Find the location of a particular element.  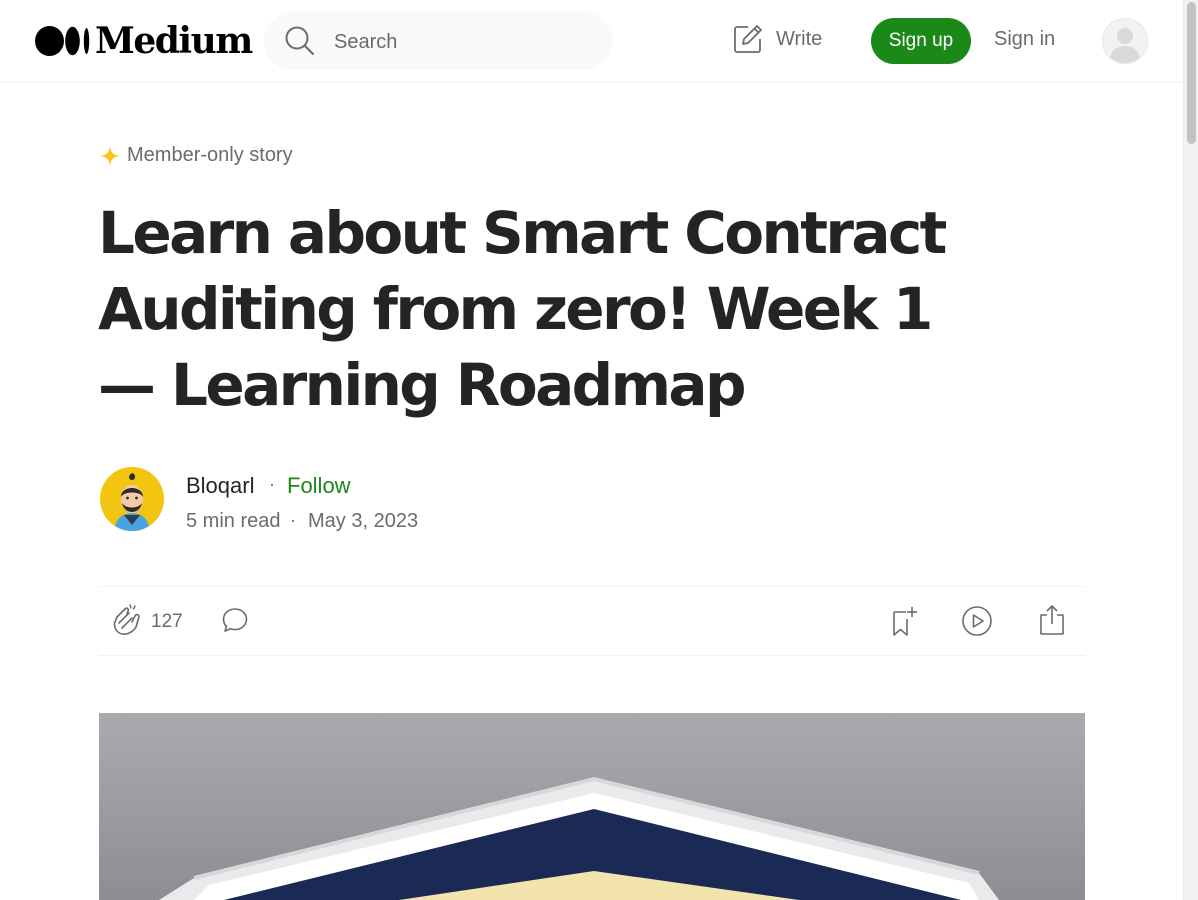

follow-button: Follow is located at coordinates (319, 486).